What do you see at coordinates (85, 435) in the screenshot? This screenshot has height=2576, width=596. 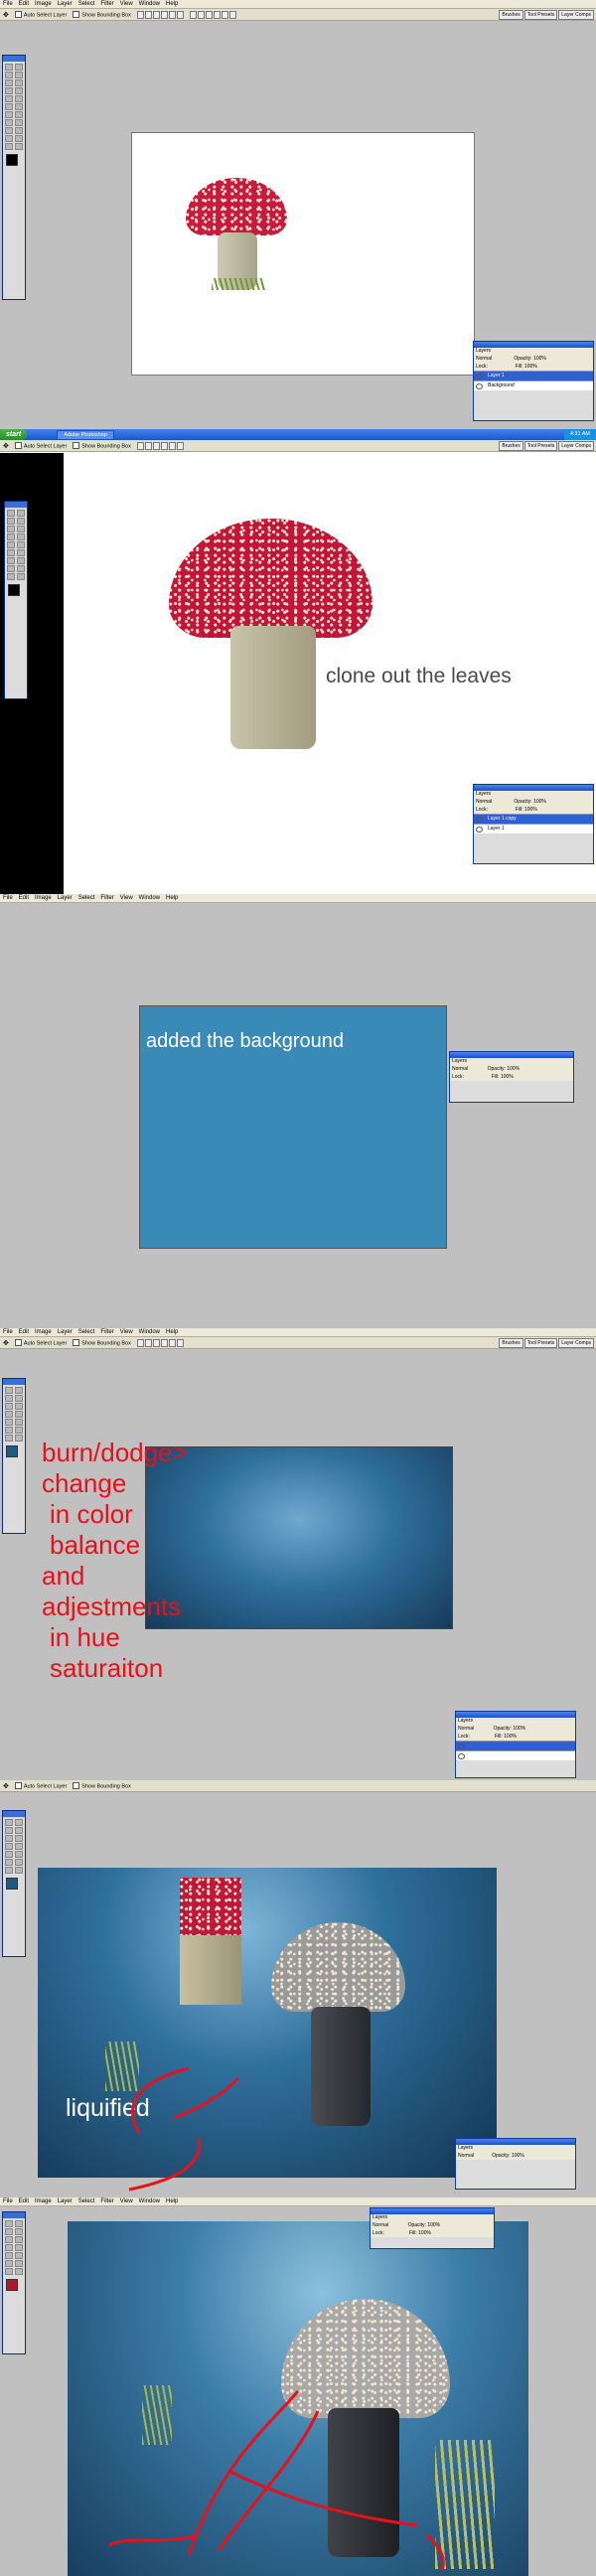 I see `taskbar-photoshop: Adobe Photoshop` at bounding box center [85, 435].